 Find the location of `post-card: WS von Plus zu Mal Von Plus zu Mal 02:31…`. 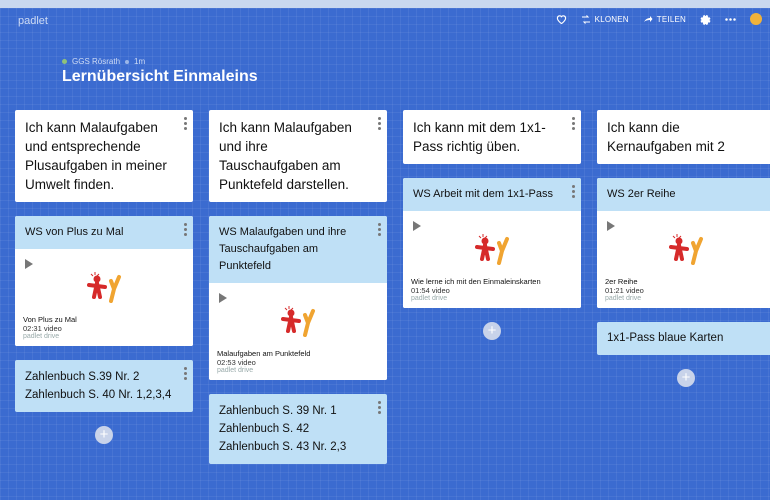

post-card: WS von Plus zu Mal Von Plus zu Mal 02:31… is located at coordinates (104, 281).